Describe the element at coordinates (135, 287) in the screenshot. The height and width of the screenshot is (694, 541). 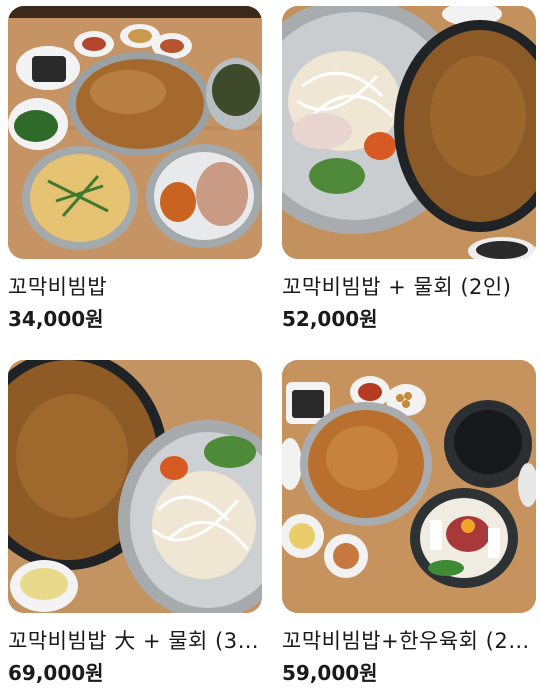
I see `product-name: 꼬막비빔밥` at that location.